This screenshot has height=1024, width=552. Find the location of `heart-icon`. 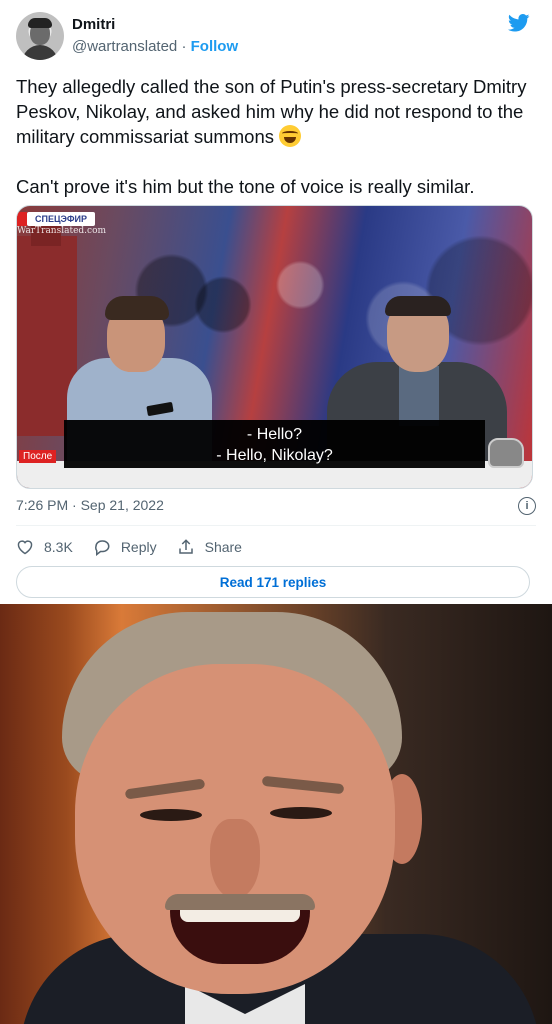

heart-icon is located at coordinates (25, 547).